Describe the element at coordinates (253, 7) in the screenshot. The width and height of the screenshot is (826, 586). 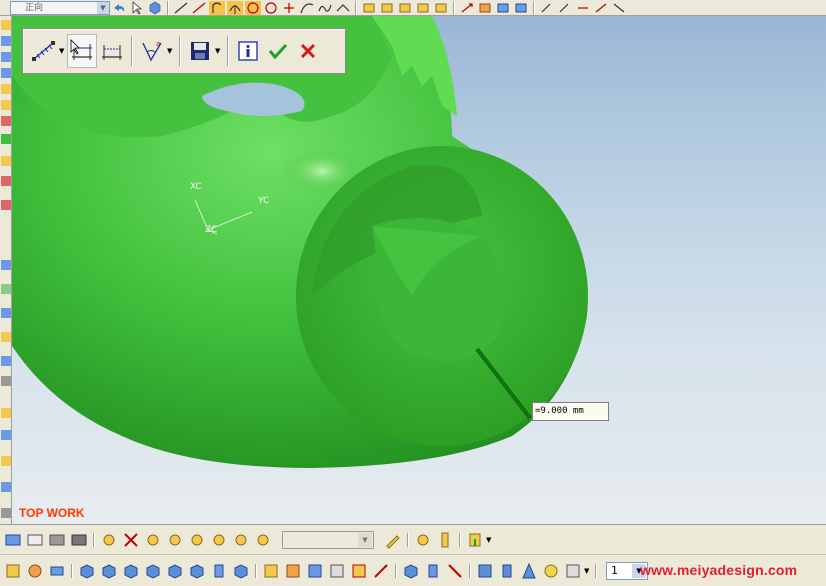
I see `circle-icon` at that location.